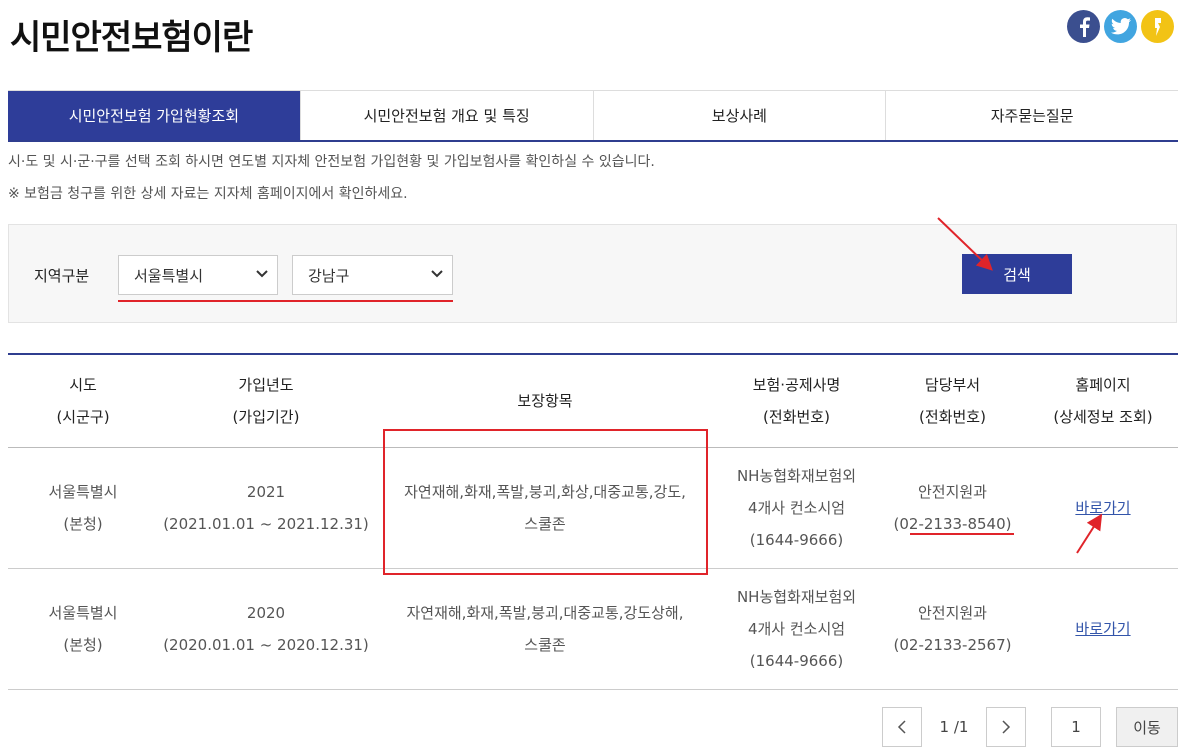 The height and width of the screenshot is (753, 1183). I want to click on chevron-right-icon, so click(1006, 727).